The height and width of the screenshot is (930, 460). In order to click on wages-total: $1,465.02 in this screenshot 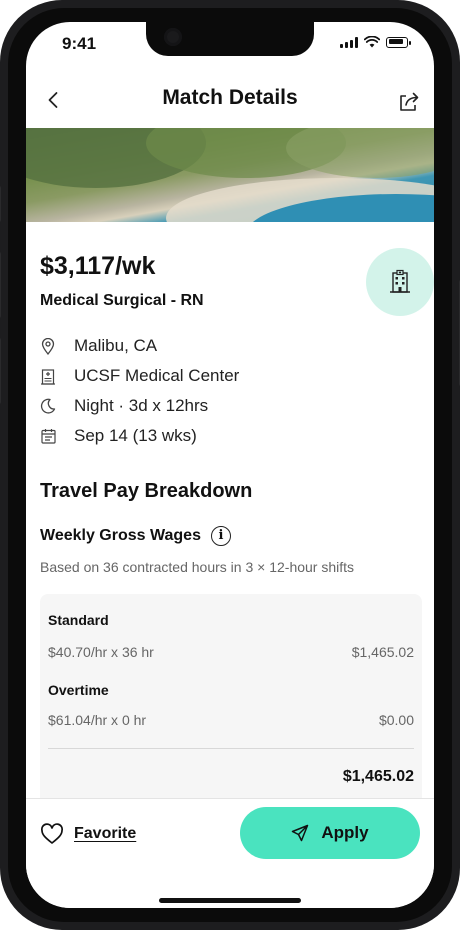, I will do `click(378, 776)`.